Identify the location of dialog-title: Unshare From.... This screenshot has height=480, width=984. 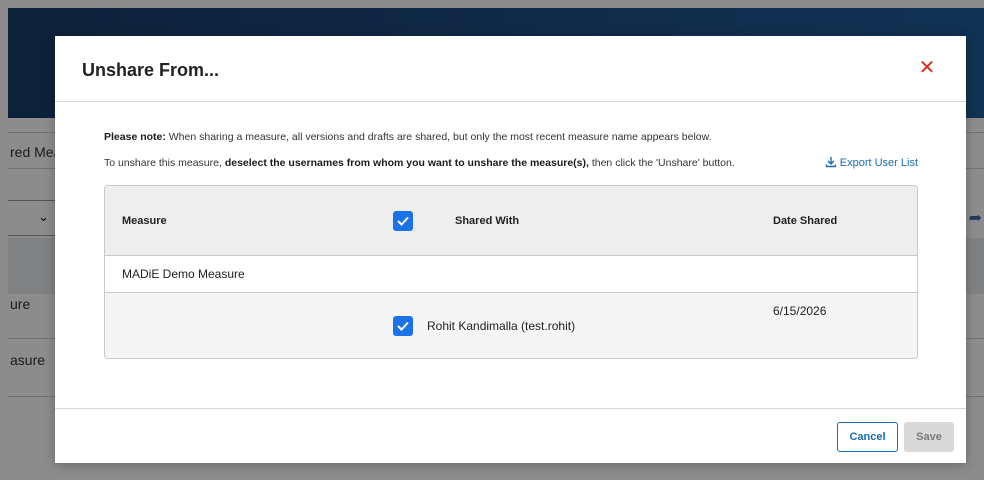
(151, 70).